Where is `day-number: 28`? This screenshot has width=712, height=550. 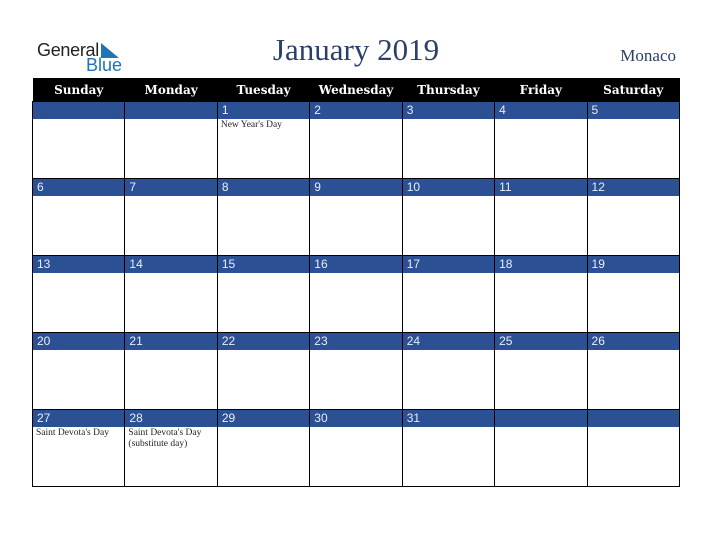 day-number: 28 is located at coordinates (171, 418).